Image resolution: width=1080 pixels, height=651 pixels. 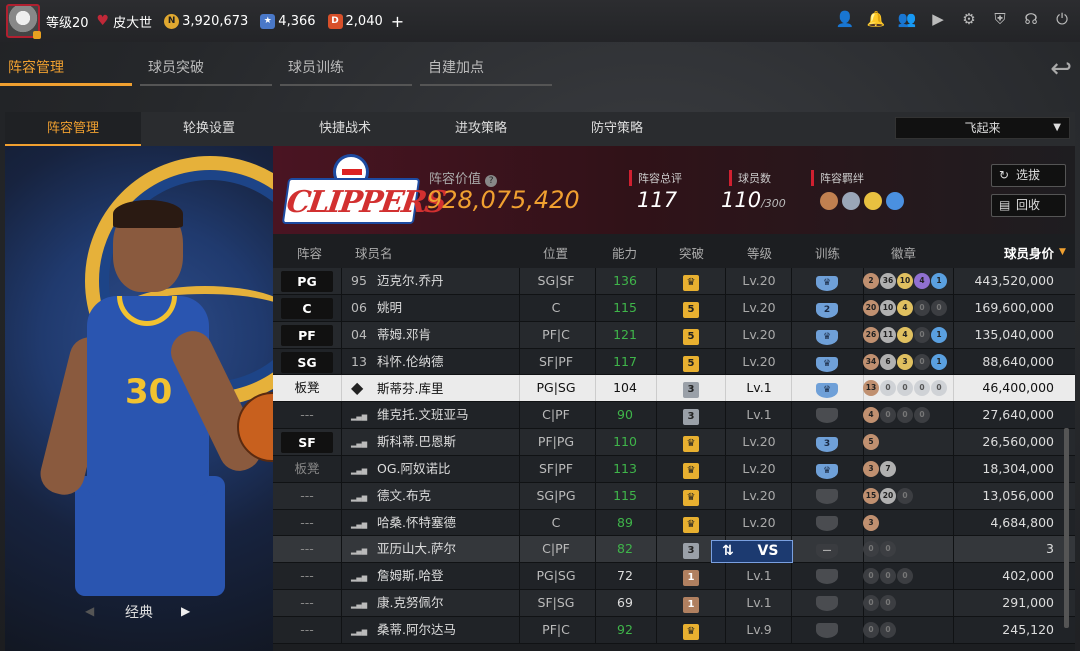 I want to click on compare-button: ⇅ VS, so click(x=752, y=551).